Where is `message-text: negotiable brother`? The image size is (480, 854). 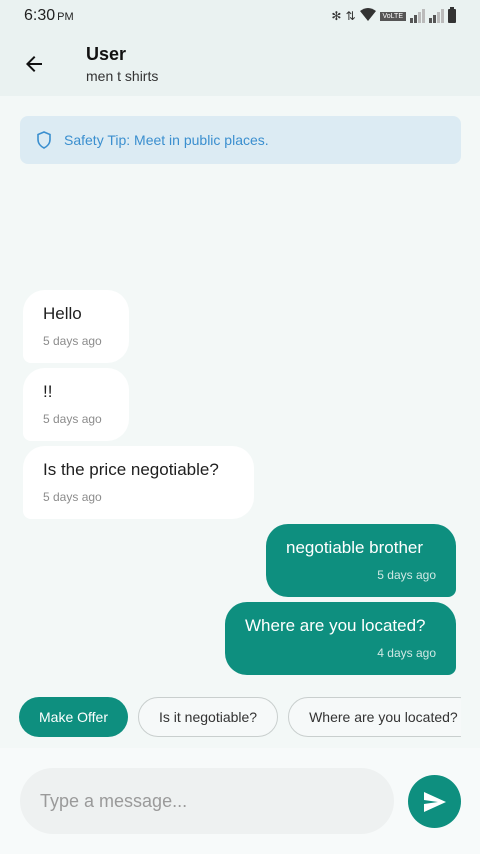 message-text: negotiable brother is located at coordinates (355, 547).